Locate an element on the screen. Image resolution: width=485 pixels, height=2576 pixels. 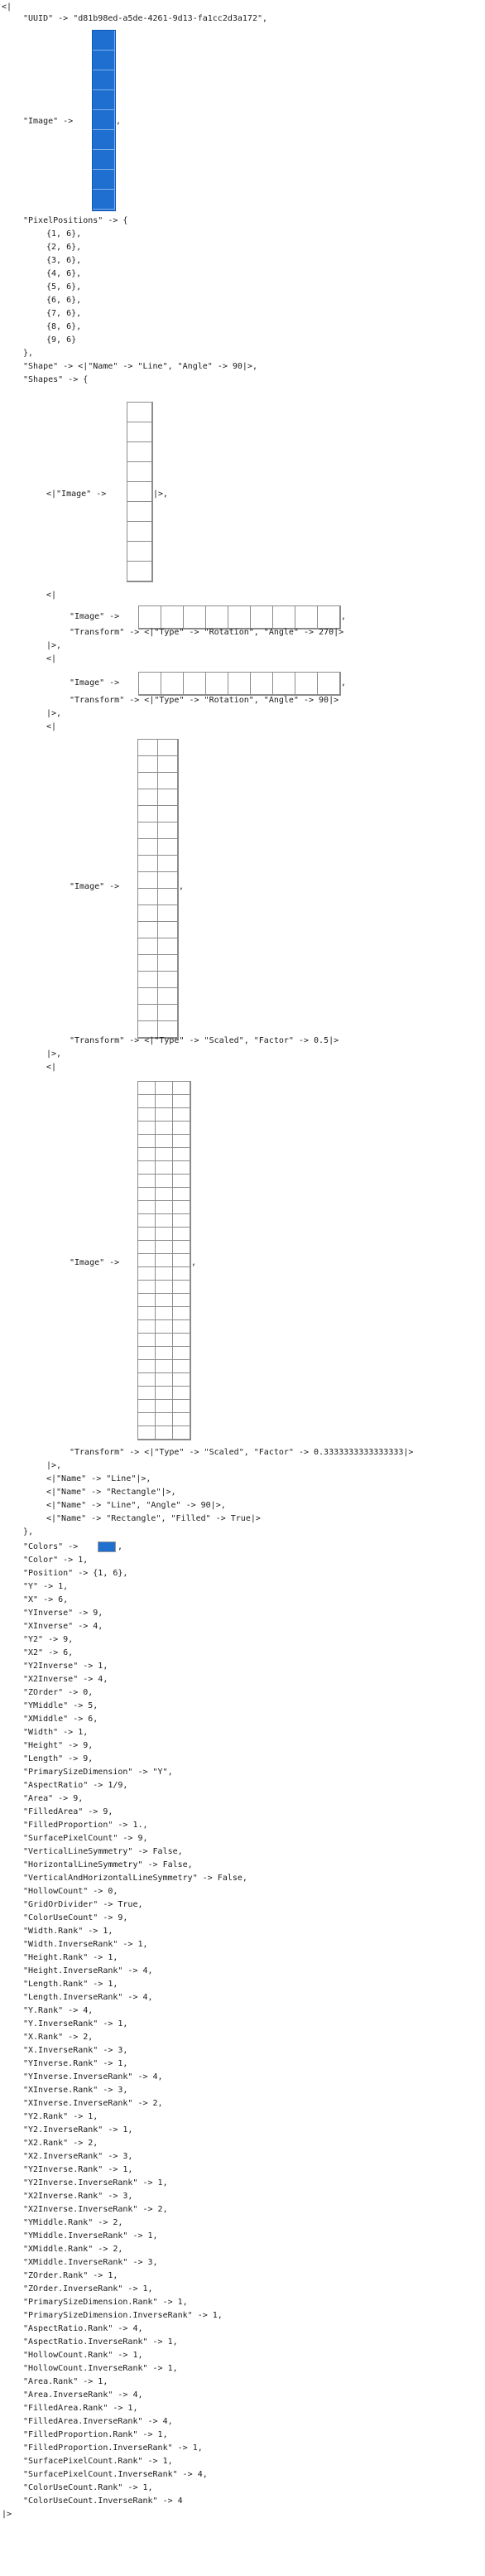
pixel-position-7: {7, 6}, is located at coordinates (64, 313).